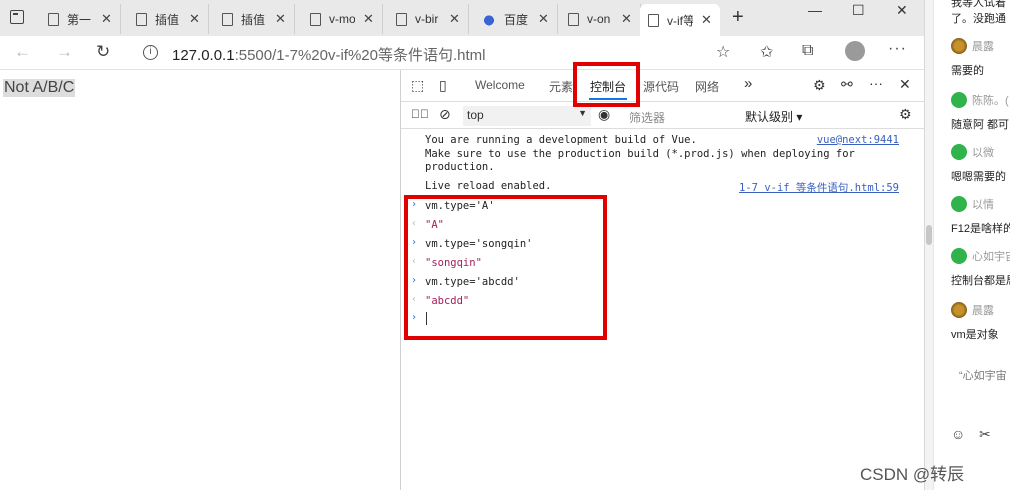  I want to click on browser-tab: v-bir ✕, so click(428, 19).